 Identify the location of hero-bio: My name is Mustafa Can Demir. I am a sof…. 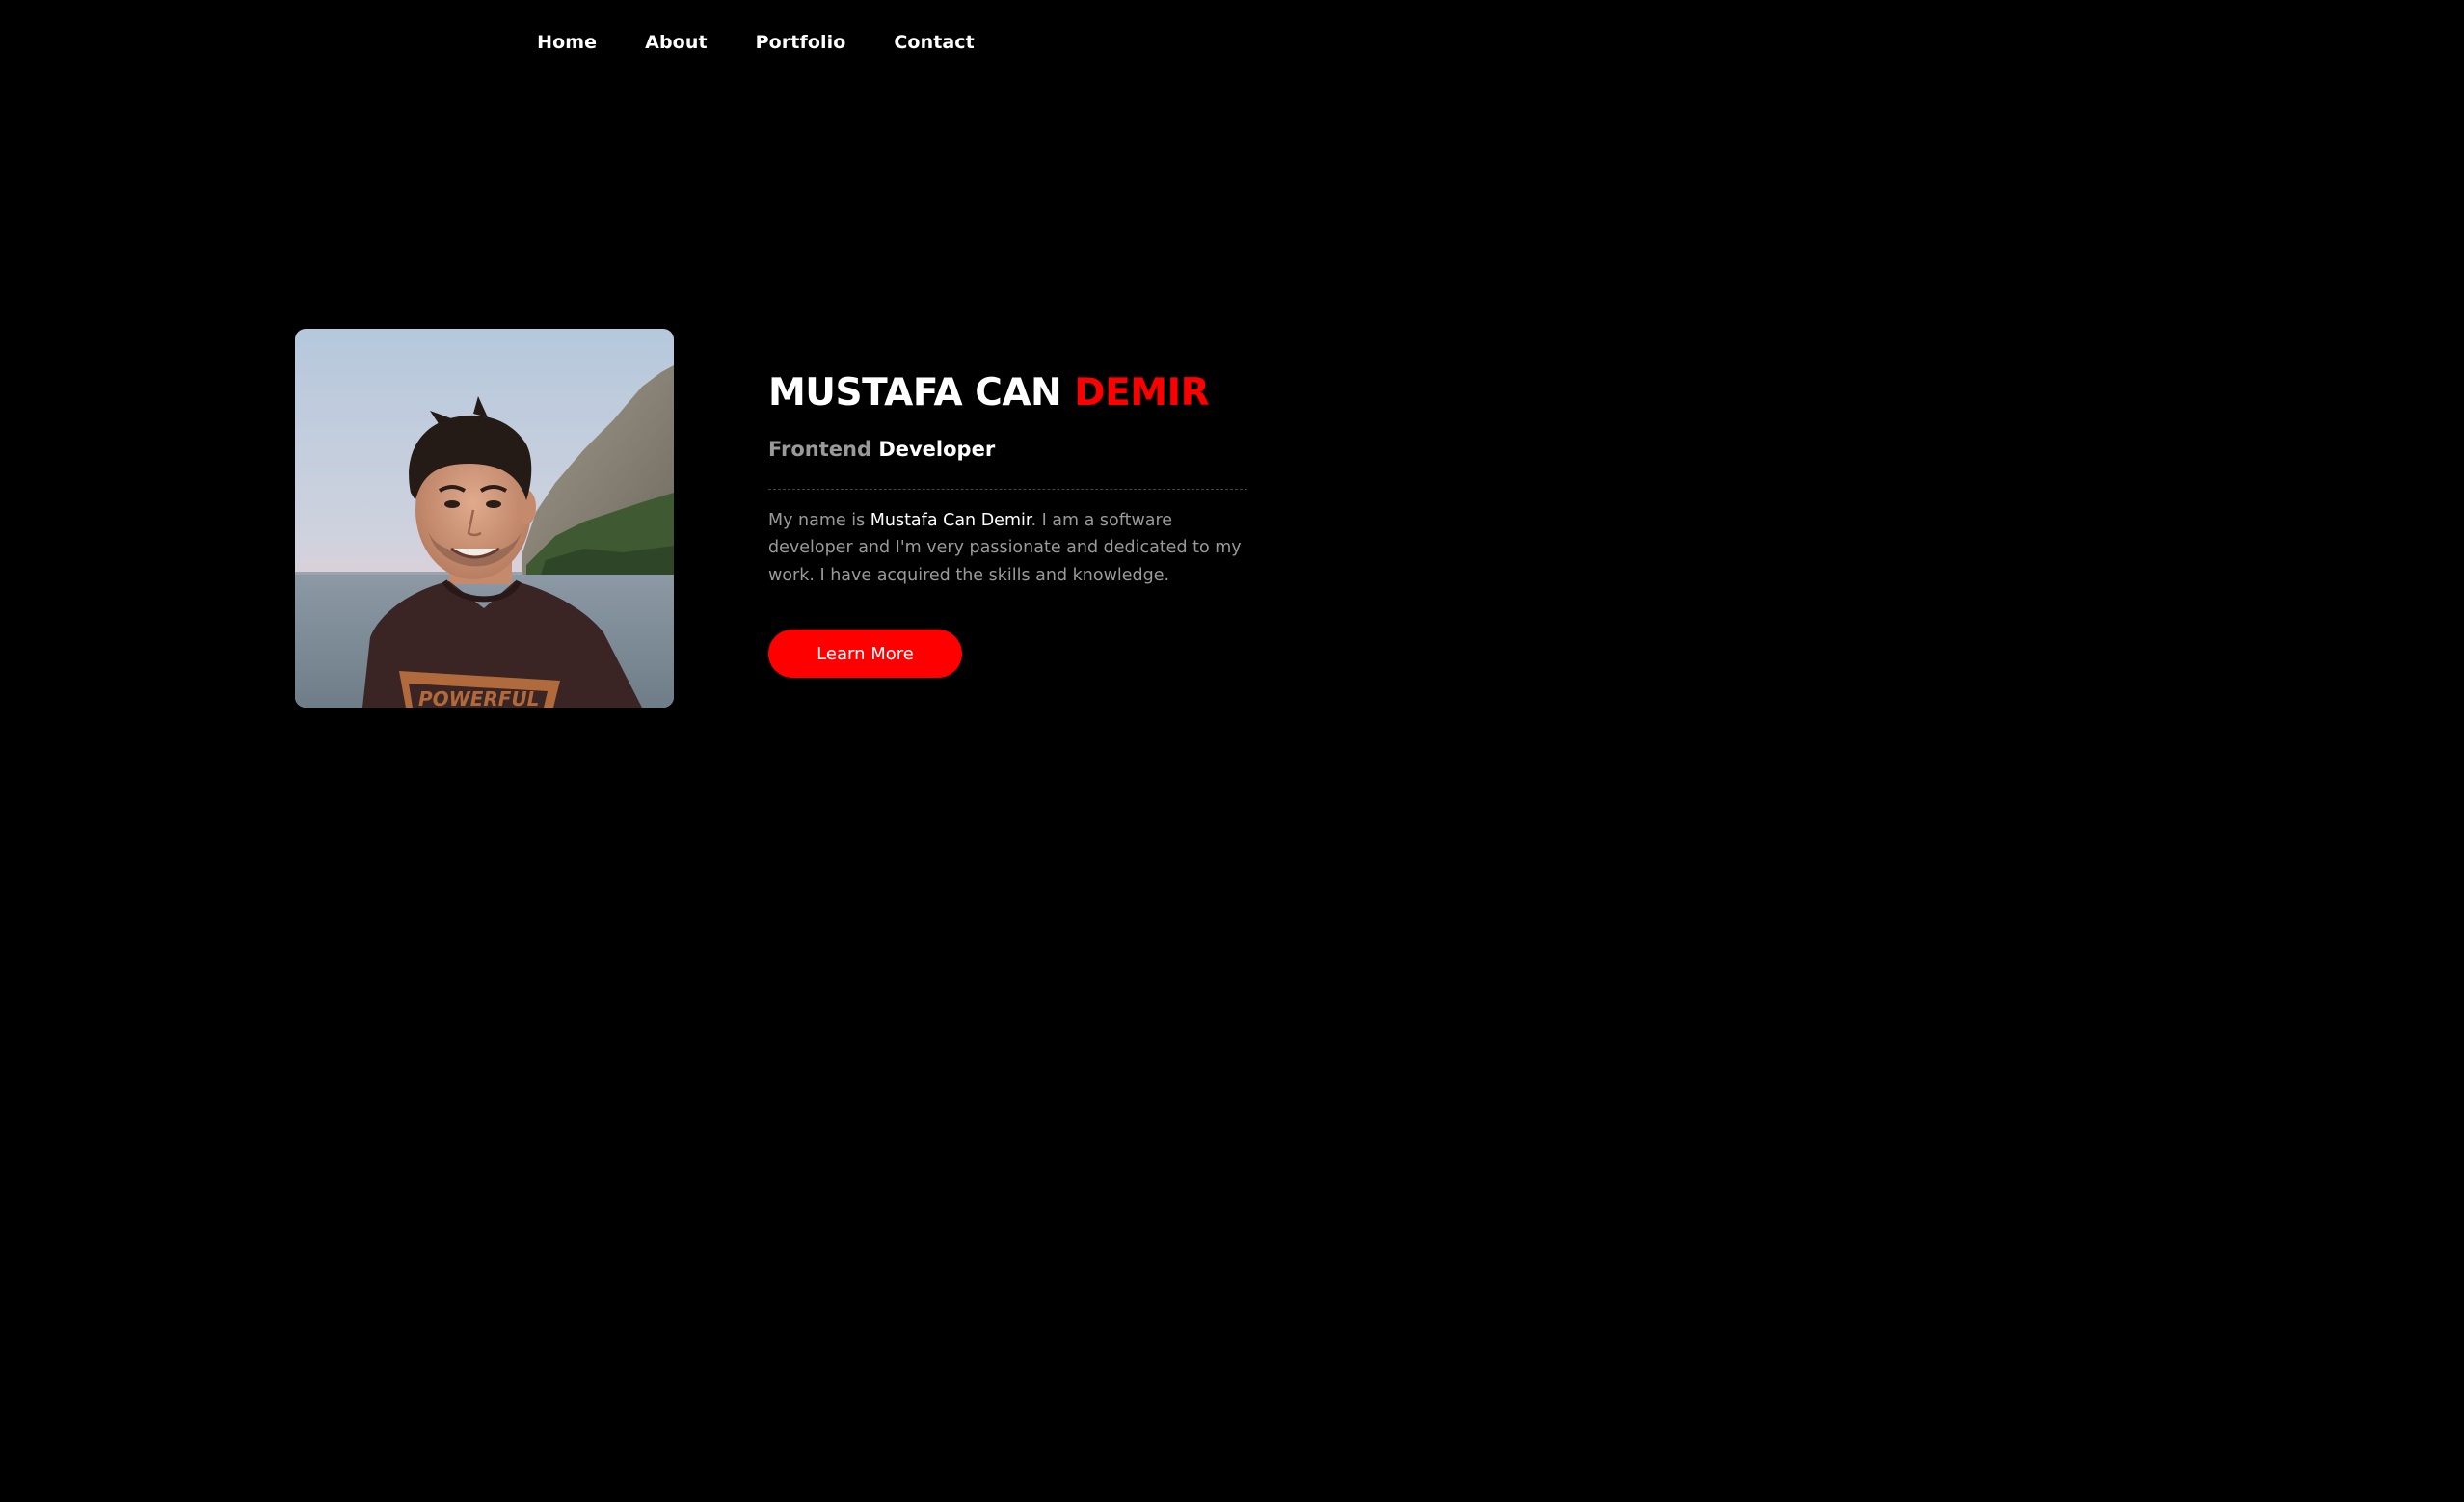
(1009, 548).